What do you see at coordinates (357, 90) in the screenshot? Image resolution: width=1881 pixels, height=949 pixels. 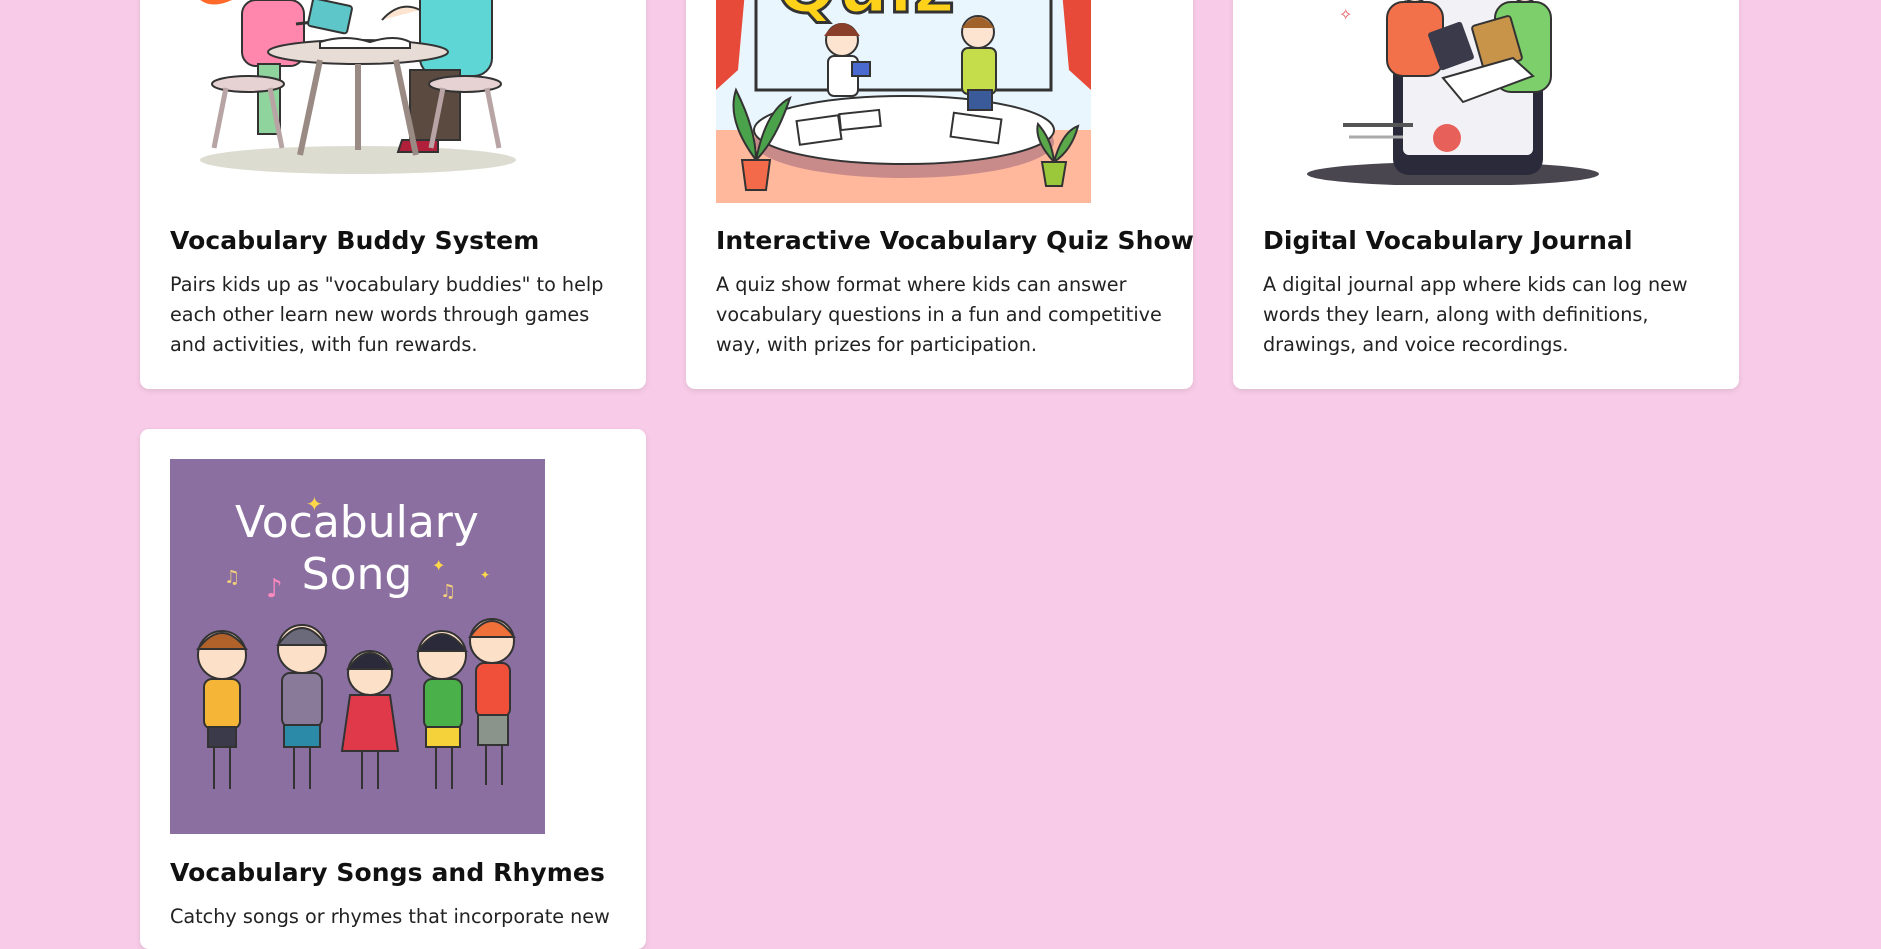 I see `two-kids-at-table-illustration` at bounding box center [357, 90].